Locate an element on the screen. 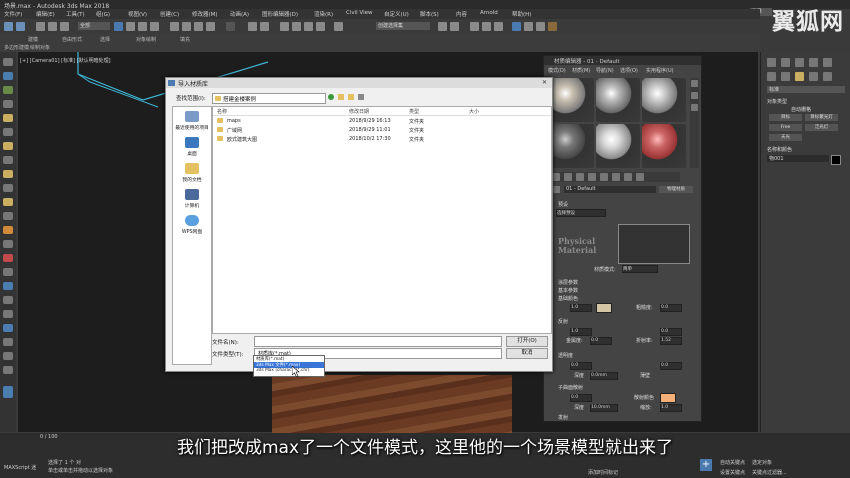  skylight-button: 天光 is located at coordinates (785, 137).